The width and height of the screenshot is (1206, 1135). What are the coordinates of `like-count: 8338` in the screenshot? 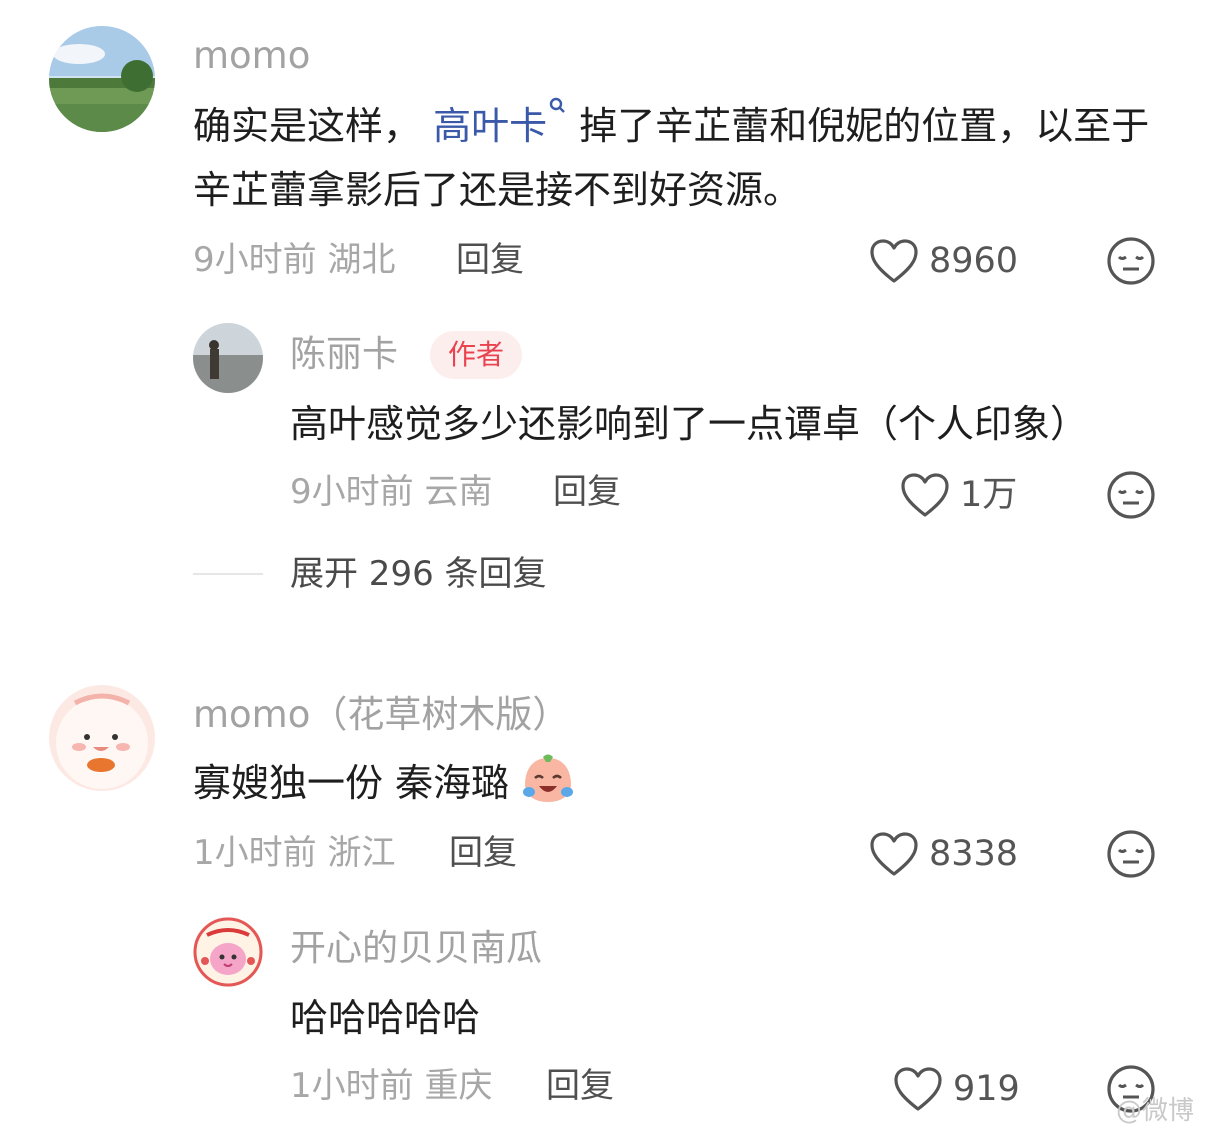 It's located at (974, 854).